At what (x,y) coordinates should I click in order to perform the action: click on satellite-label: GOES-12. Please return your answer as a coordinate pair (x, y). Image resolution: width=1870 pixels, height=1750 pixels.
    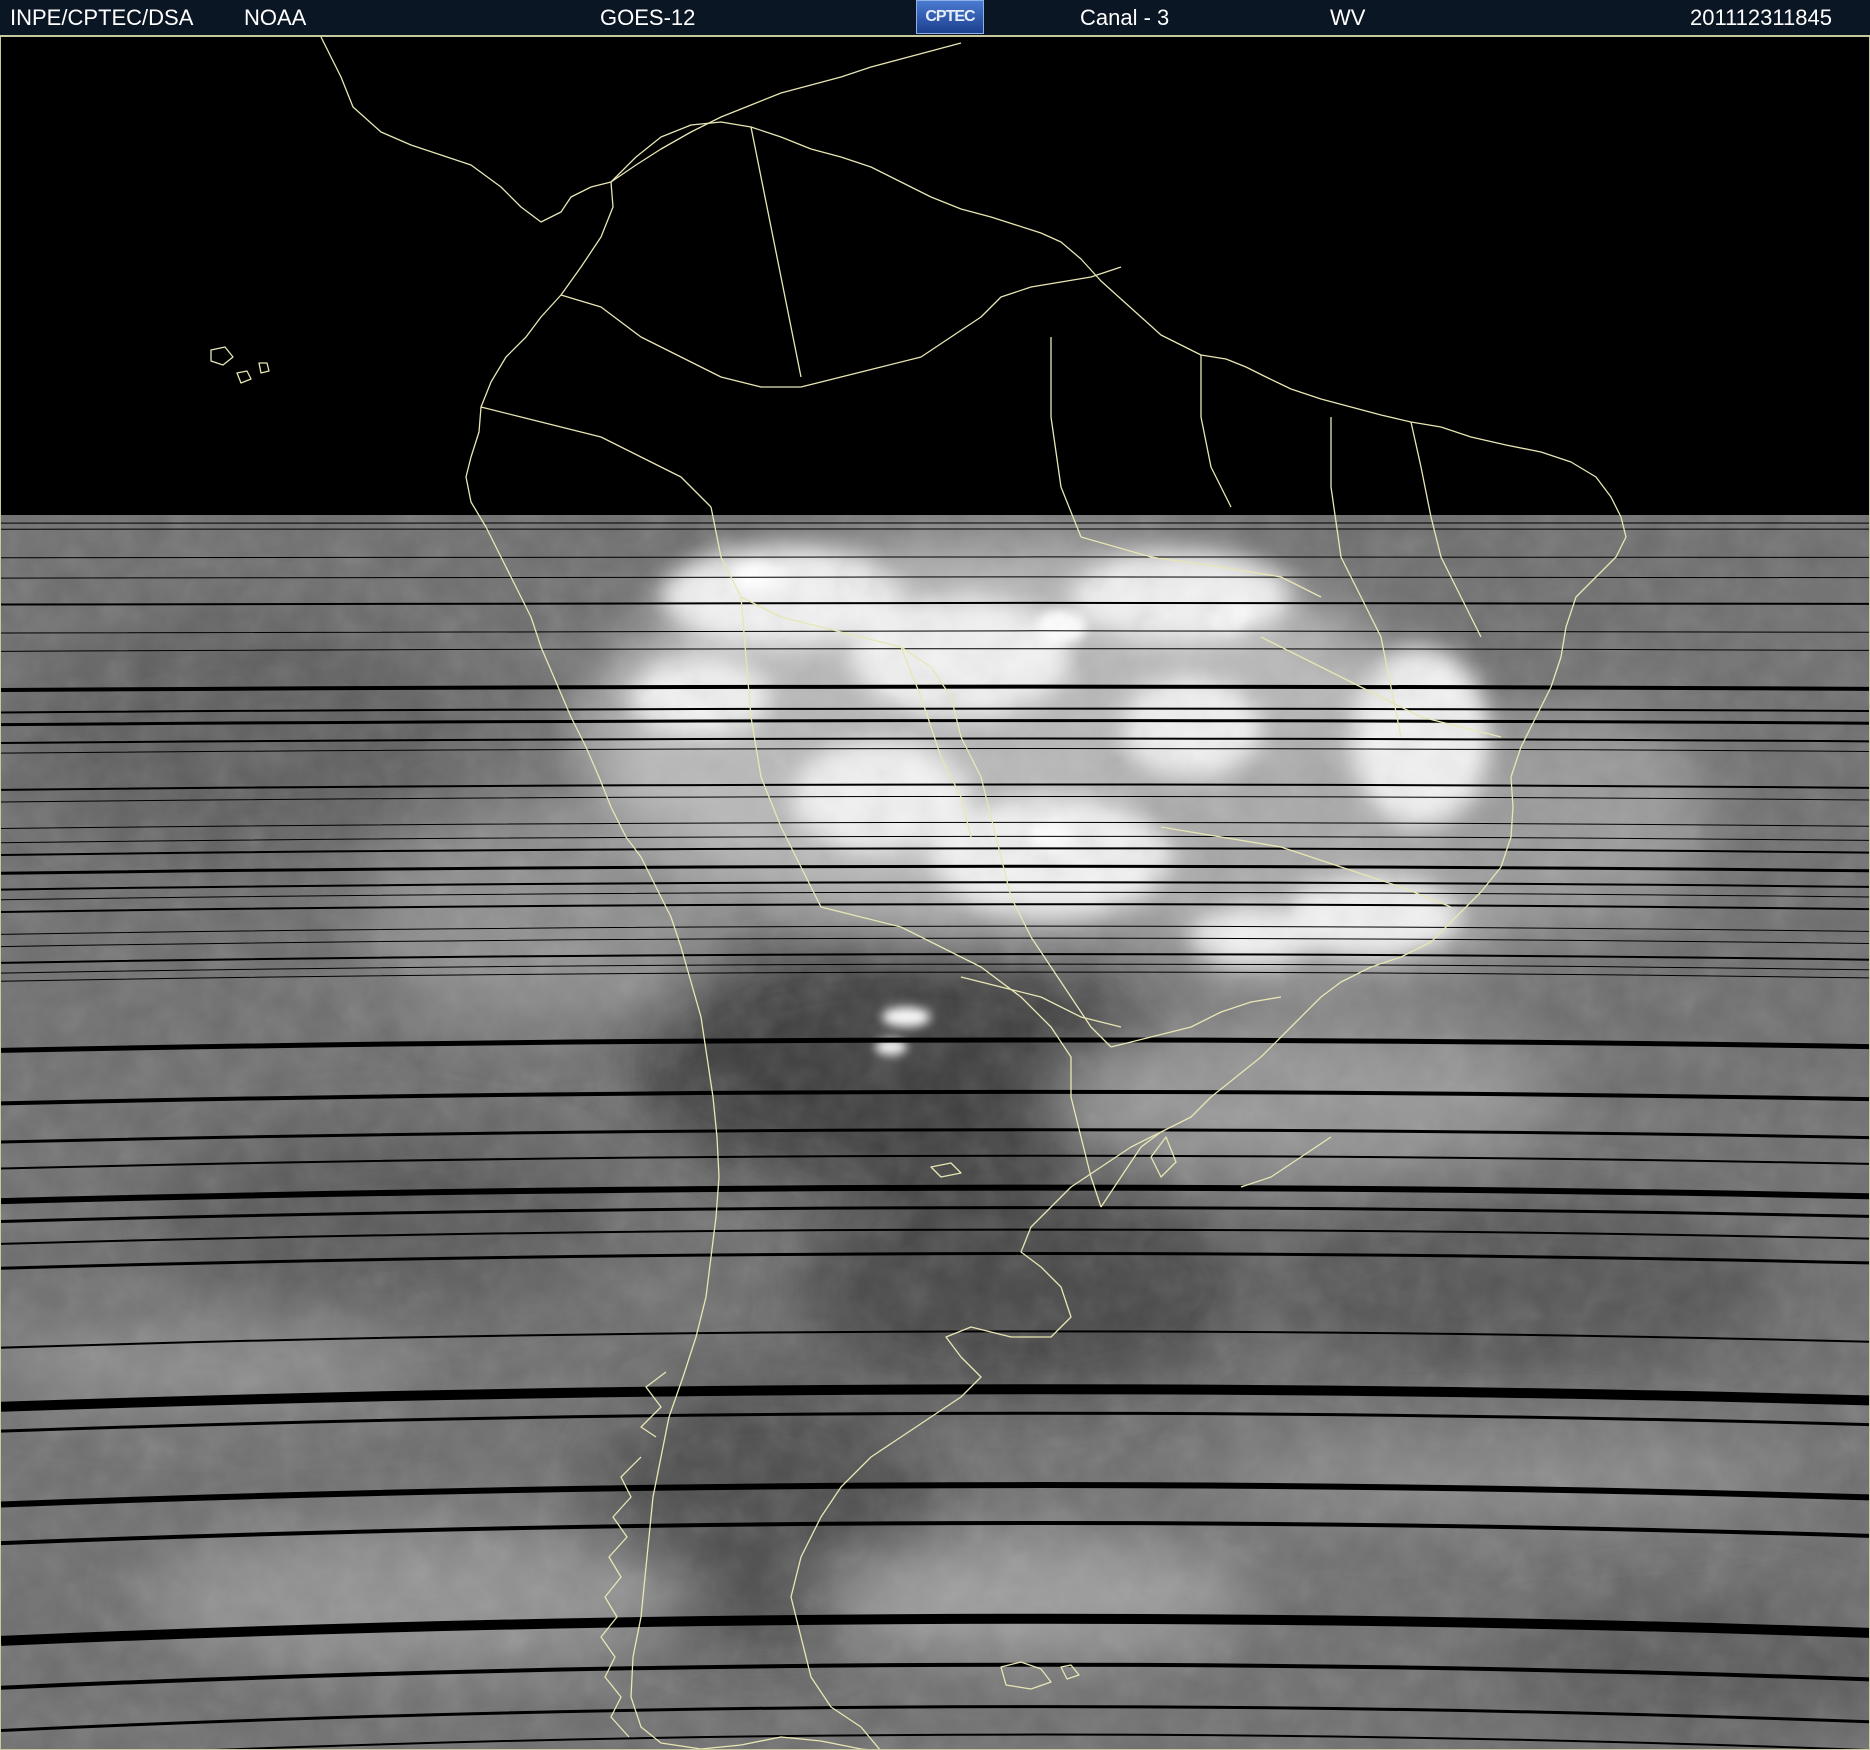
    Looking at the image, I should click on (648, 17).